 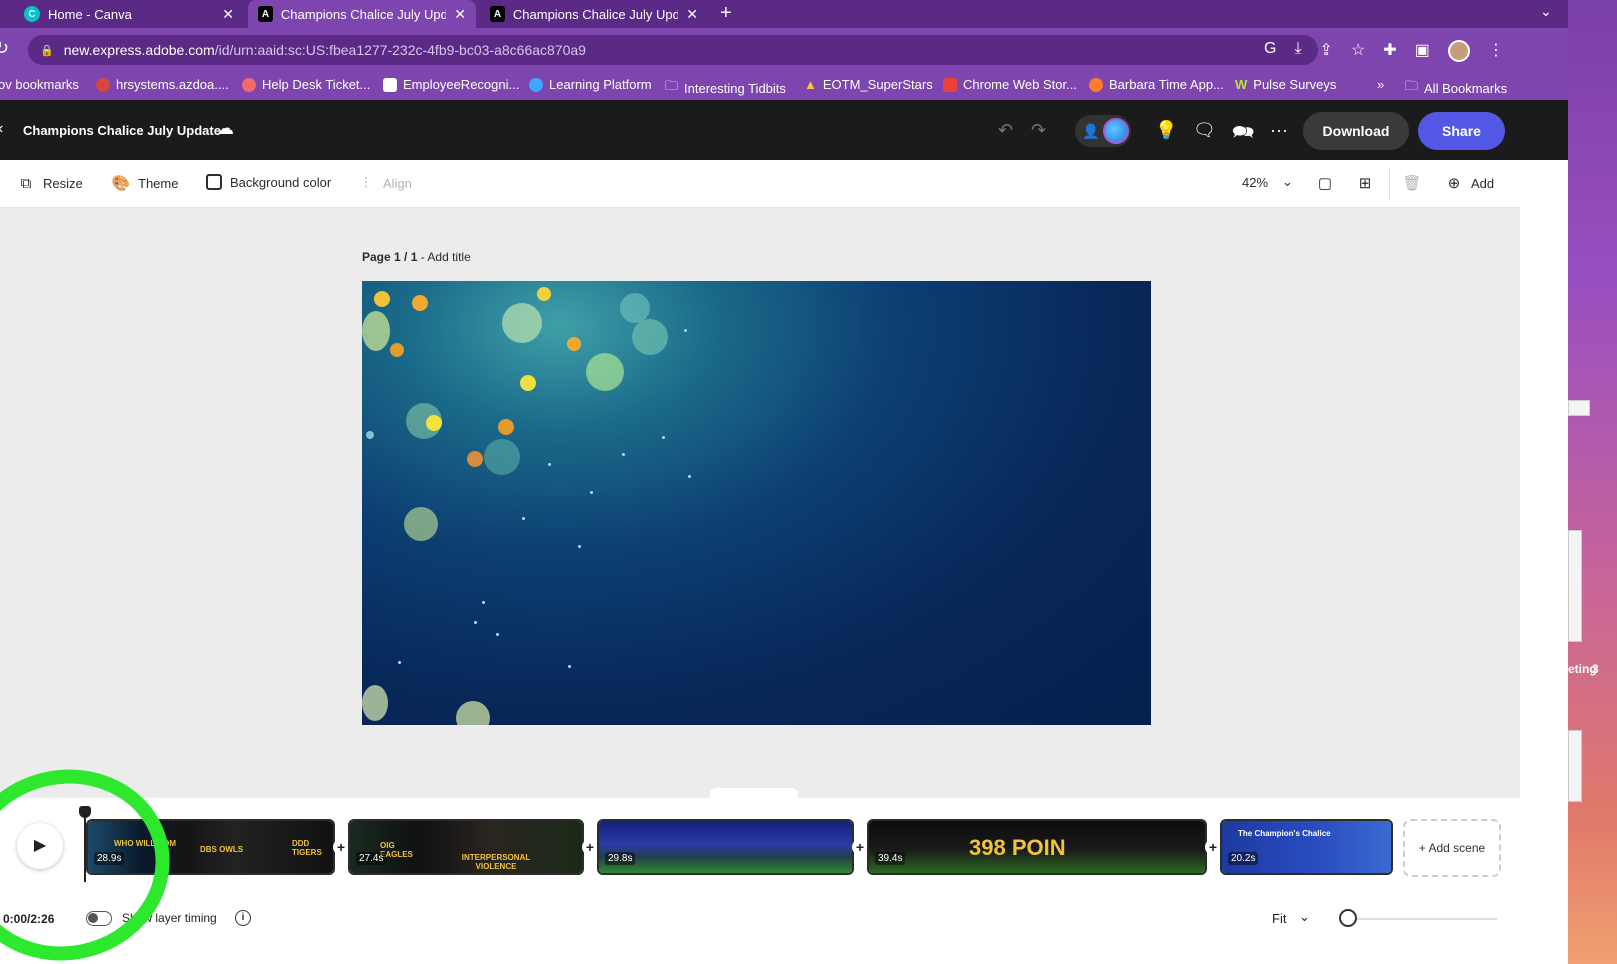 What do you see at coordinates (1267, 182) in the screenshot?
I see `zoom-dropdown: 42% ⌄` at bounding box center [1267, 182].